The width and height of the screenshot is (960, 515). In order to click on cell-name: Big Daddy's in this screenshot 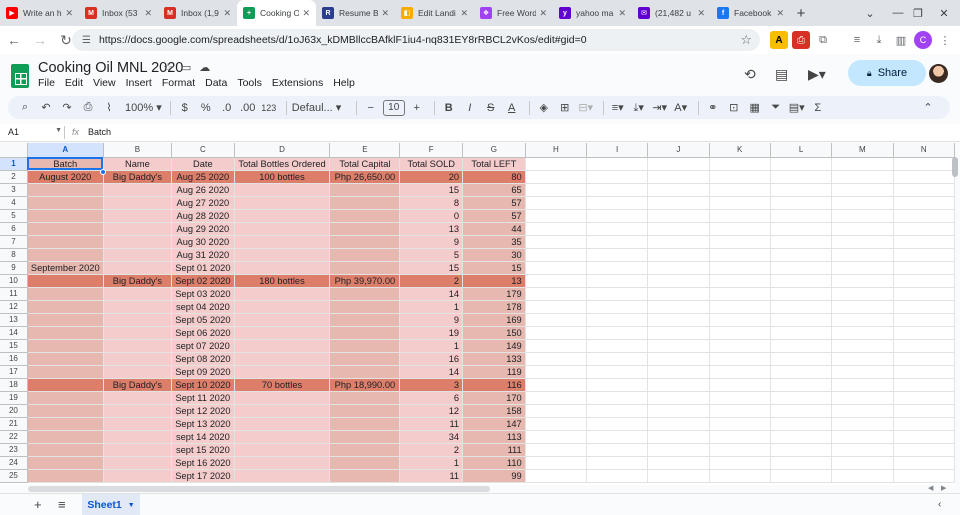, I will do `click(138, 281)`.